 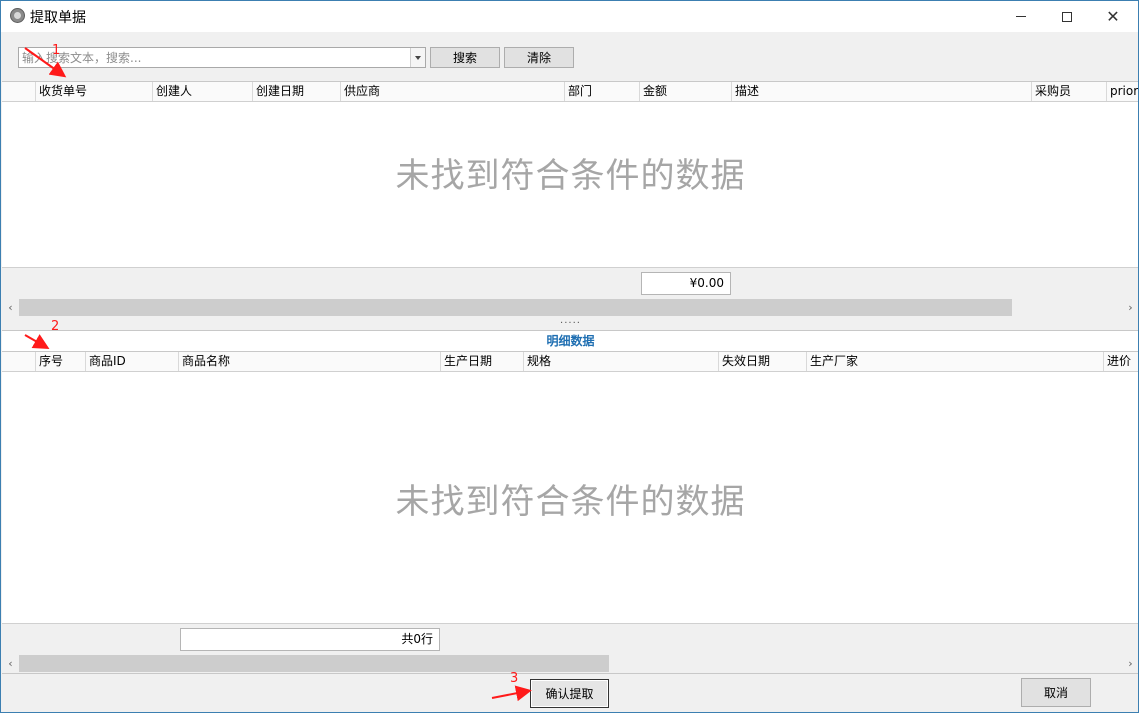 I want to click on column-header-amount: 金额, so click(x=686, y=91).